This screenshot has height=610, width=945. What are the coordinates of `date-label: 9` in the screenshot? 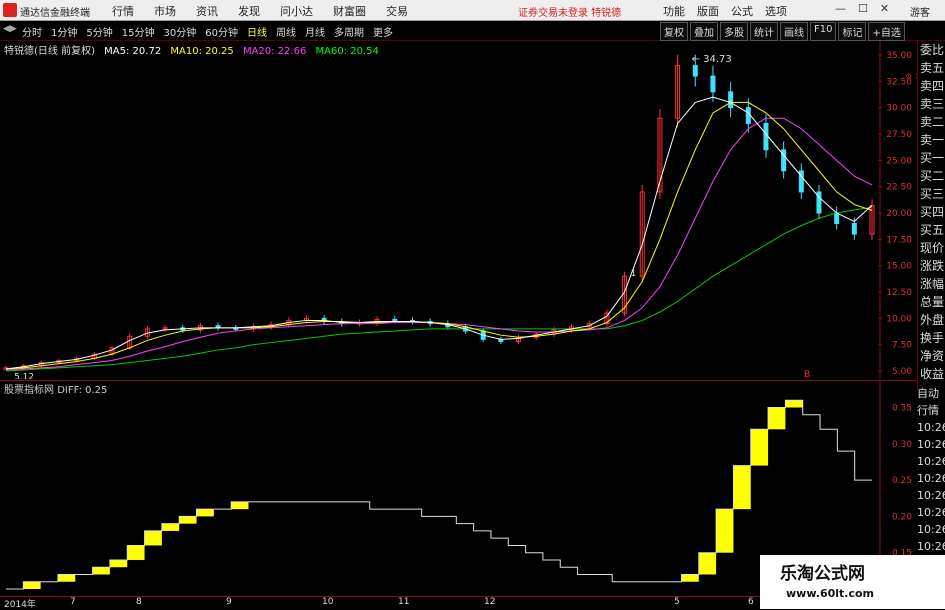 It's located at (229, 602).